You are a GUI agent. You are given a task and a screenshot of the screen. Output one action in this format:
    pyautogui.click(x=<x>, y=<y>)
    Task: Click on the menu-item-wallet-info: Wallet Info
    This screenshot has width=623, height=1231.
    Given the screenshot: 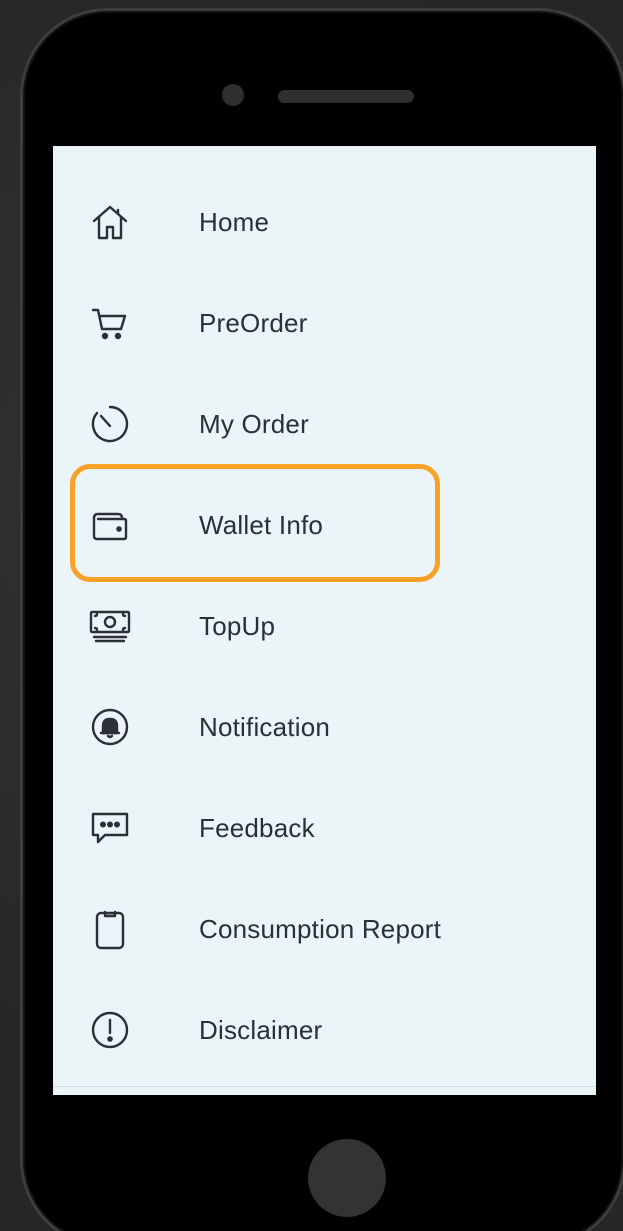 What is the action you would take?
    pyautogui.click(x=324, y=525)
    